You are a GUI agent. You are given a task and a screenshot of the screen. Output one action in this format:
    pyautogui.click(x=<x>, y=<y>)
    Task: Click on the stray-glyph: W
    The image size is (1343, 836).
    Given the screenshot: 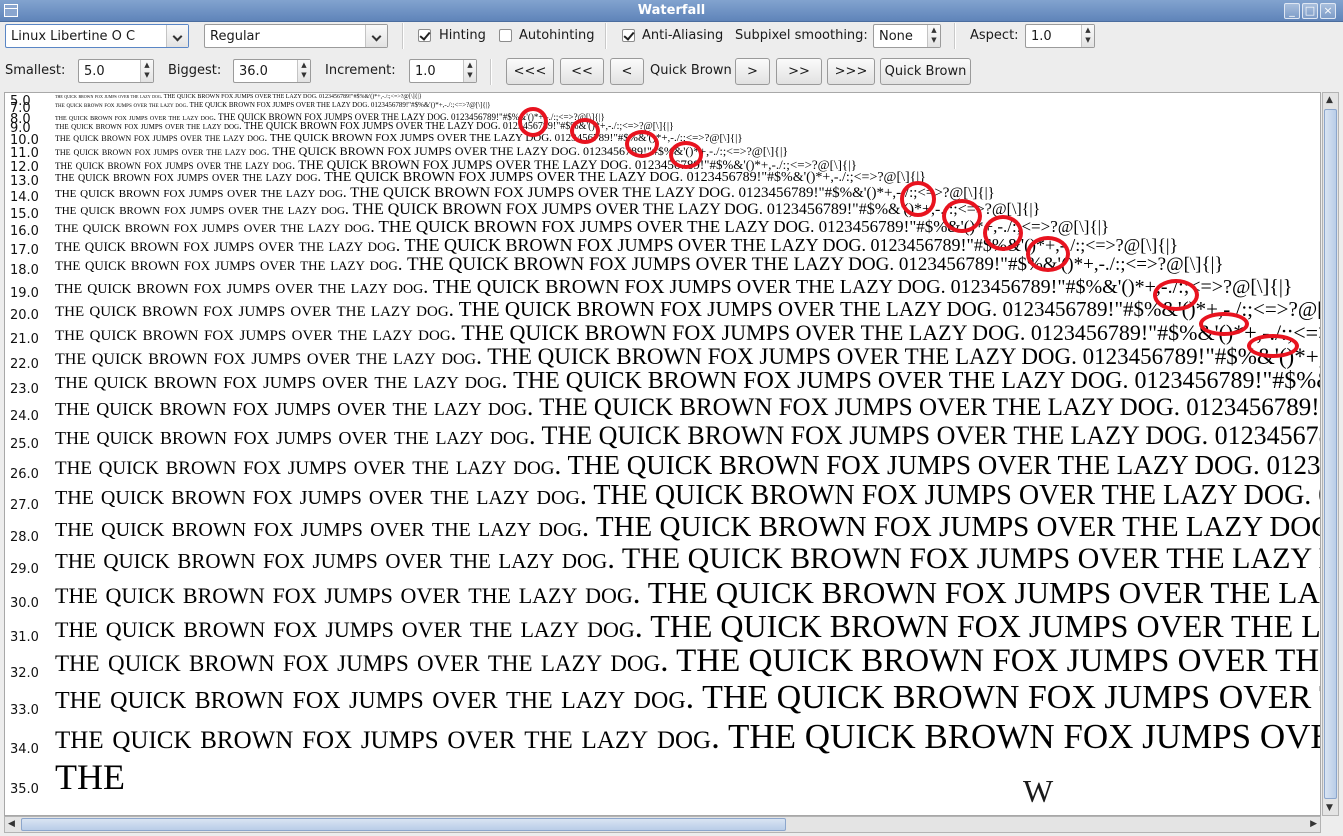 What is the action you would take?
    pyautogui.click(x=1038, y=791)
    